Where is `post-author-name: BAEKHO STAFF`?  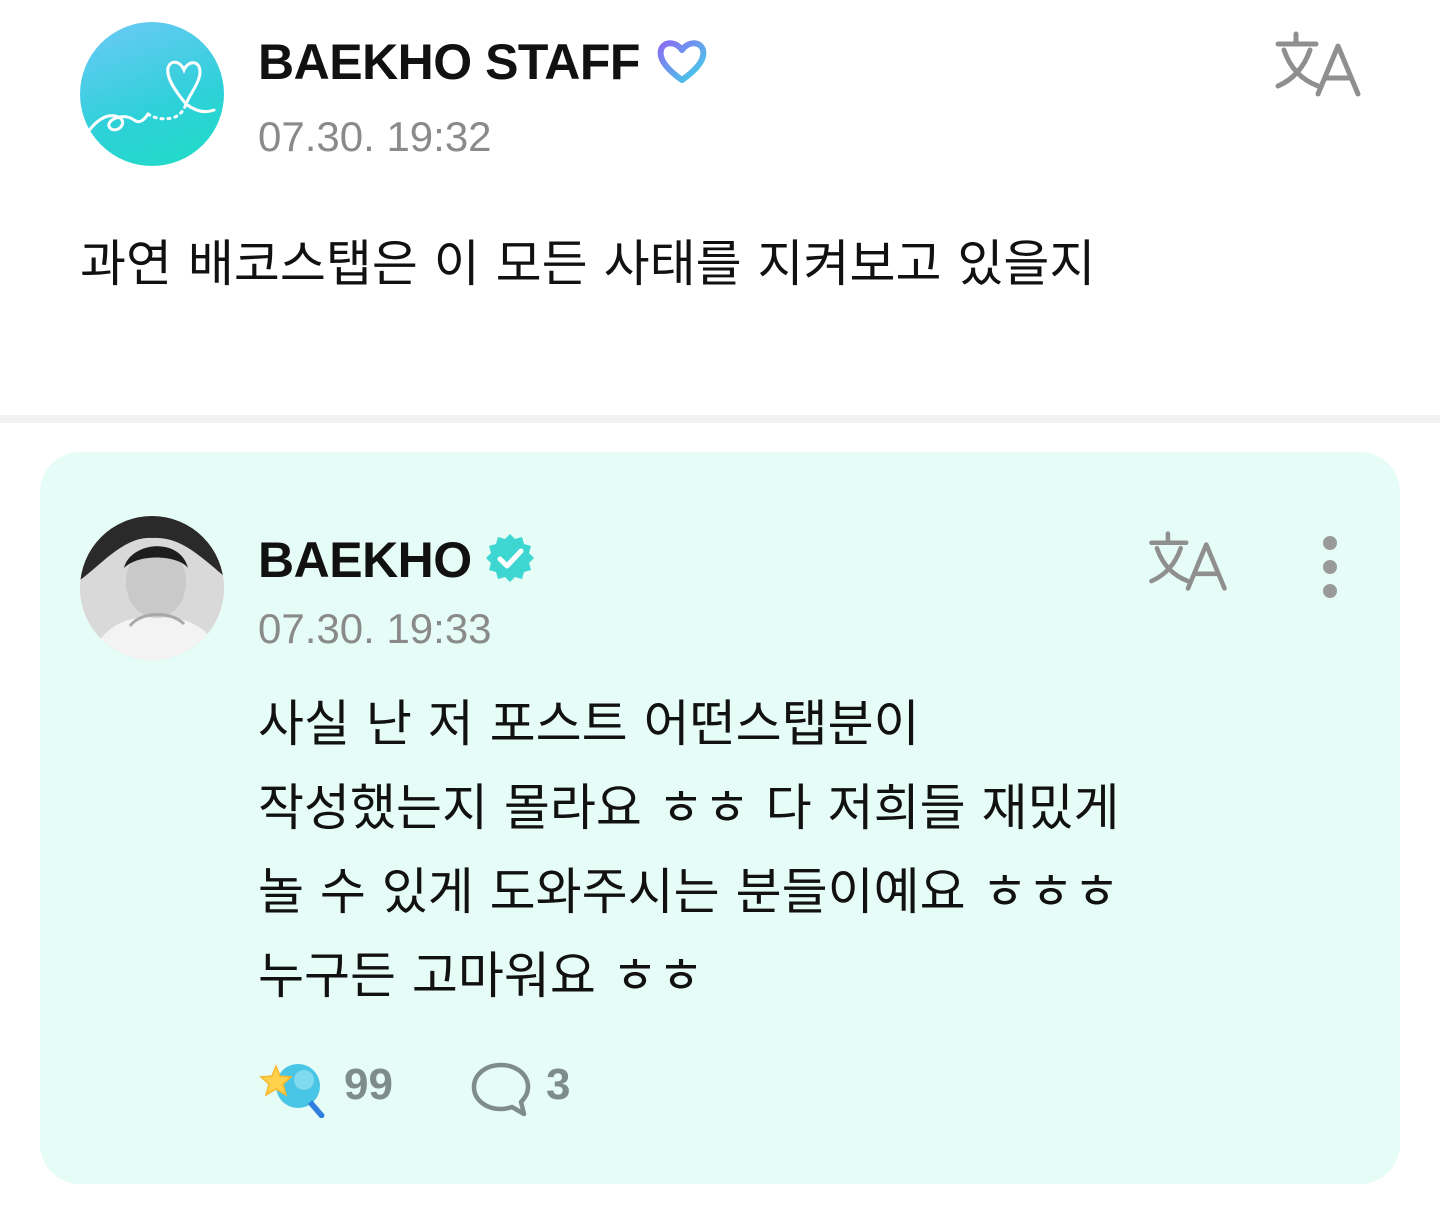 post-author-name: BAEKHO STAFF is located at coordinates (449, 62).